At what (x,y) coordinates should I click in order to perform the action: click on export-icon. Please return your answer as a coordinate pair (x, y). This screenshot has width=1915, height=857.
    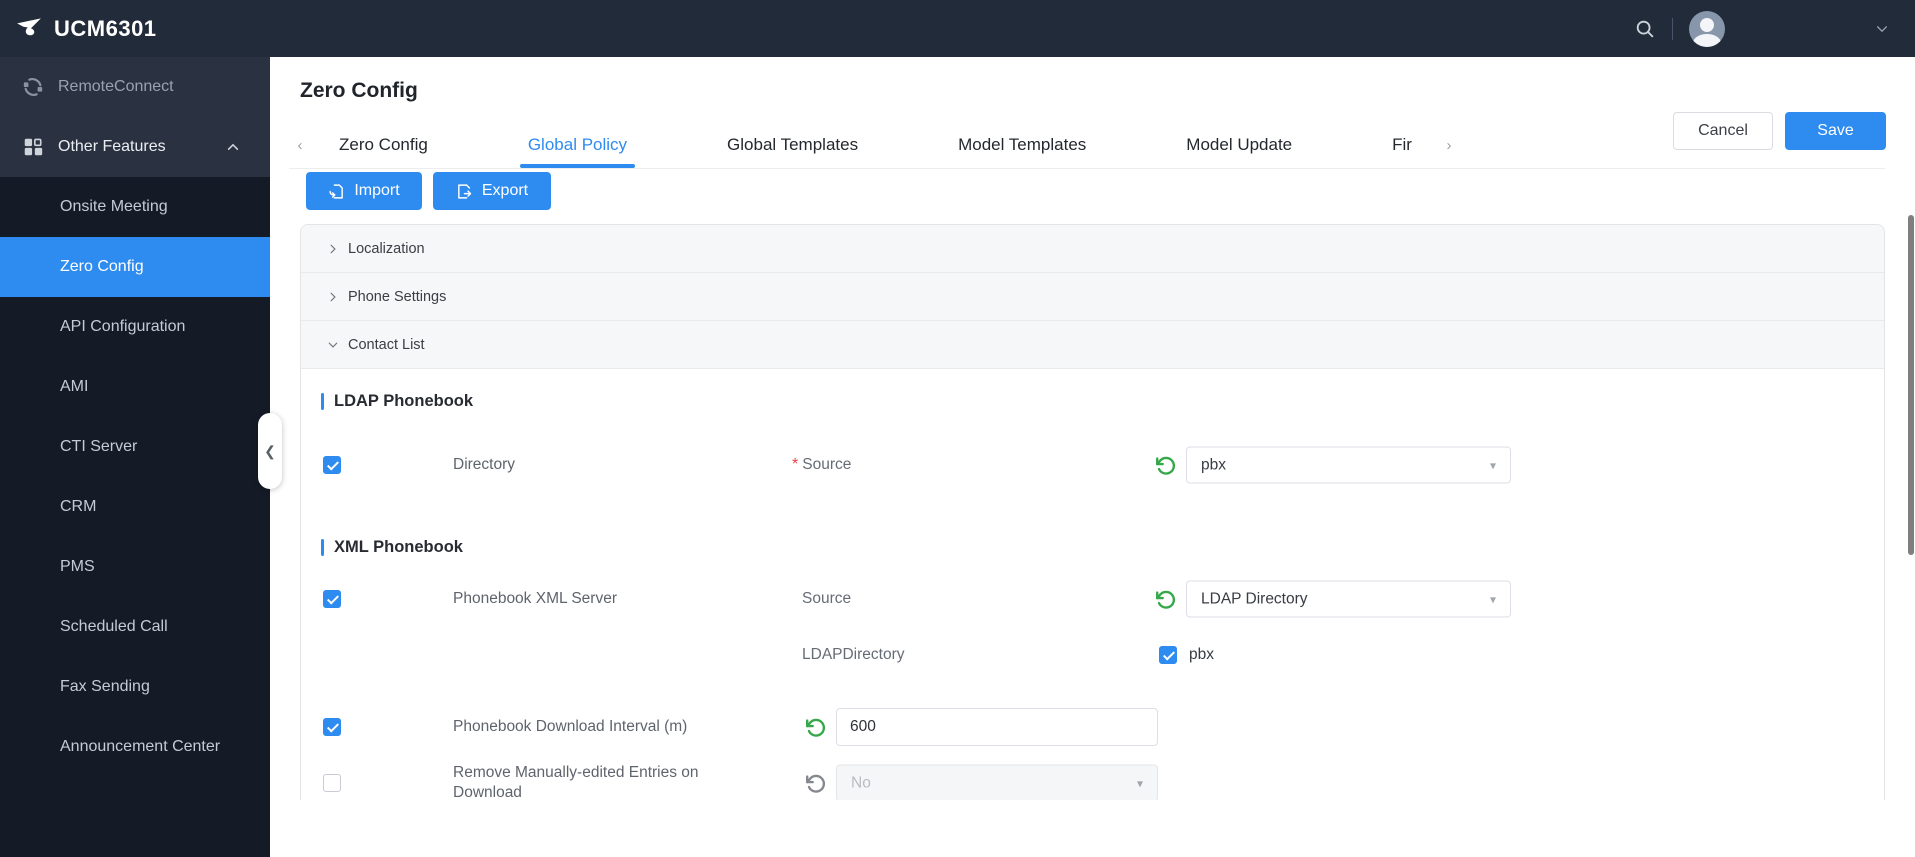
    Looking at the image, I should click on (465, 191).